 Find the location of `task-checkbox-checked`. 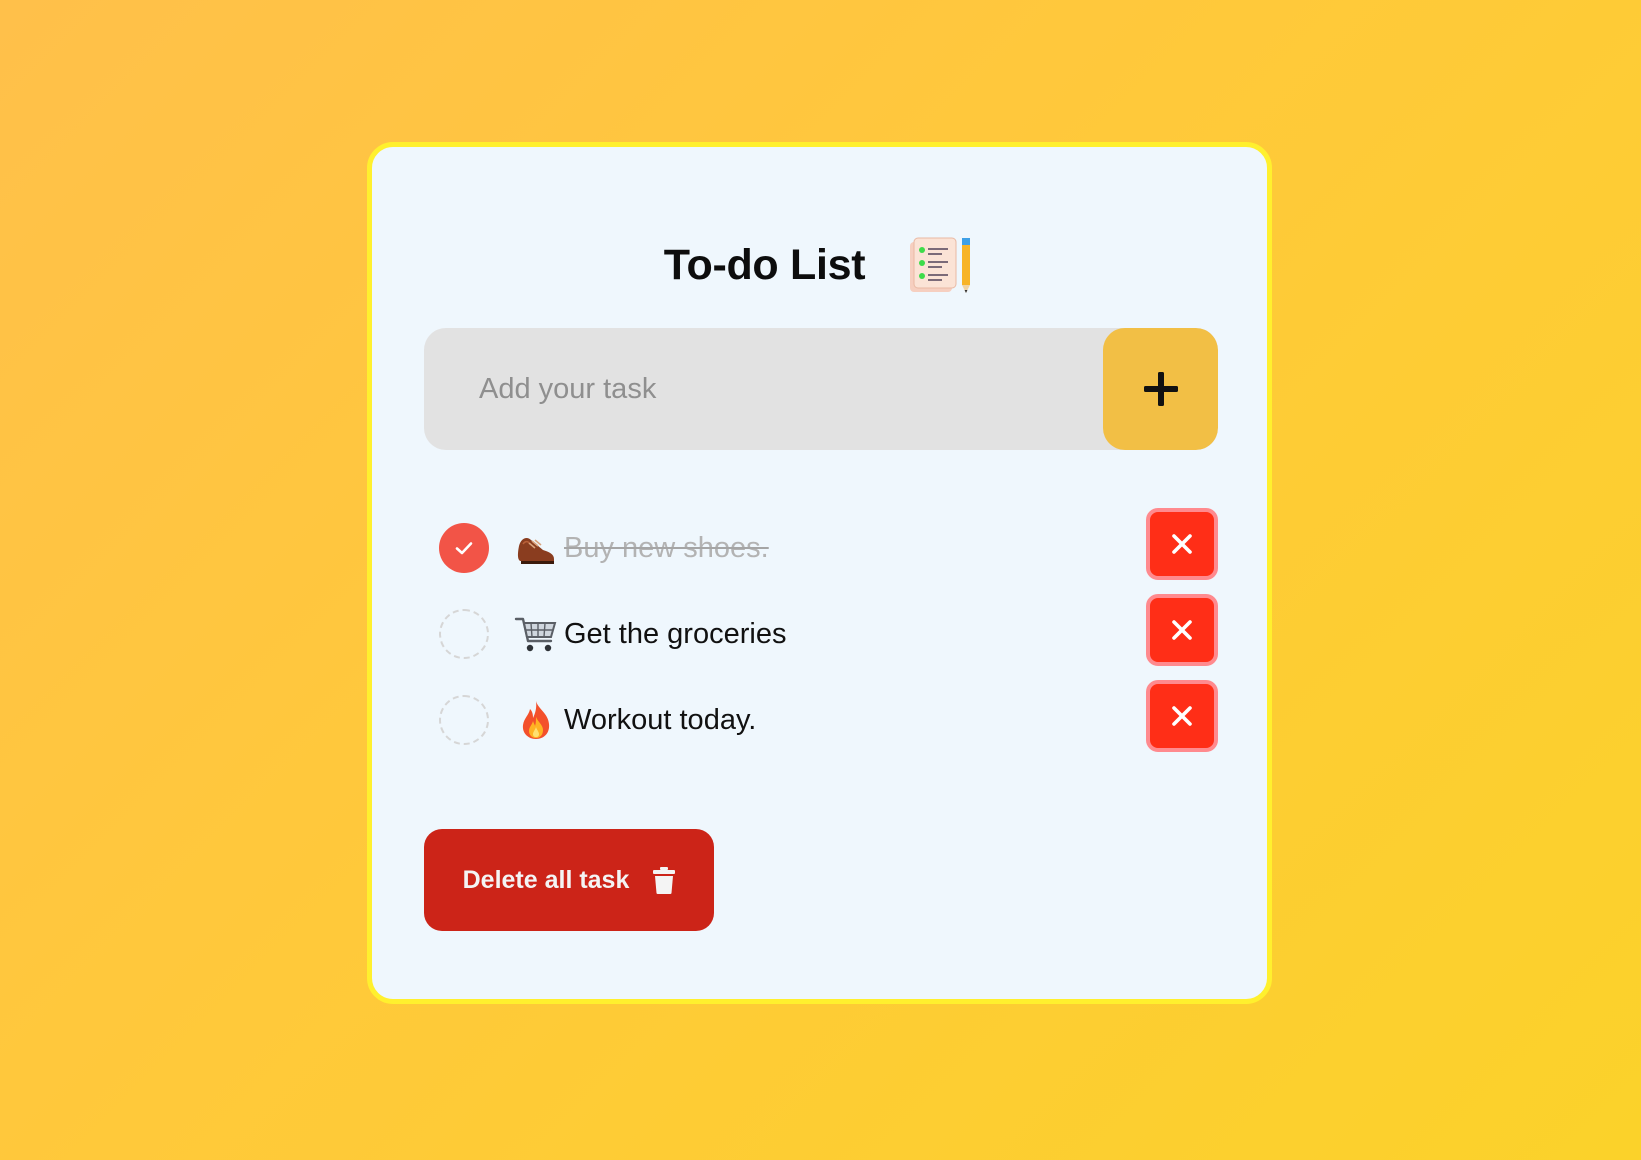

task-checkbox-checked is located at coordinates (464, 548).